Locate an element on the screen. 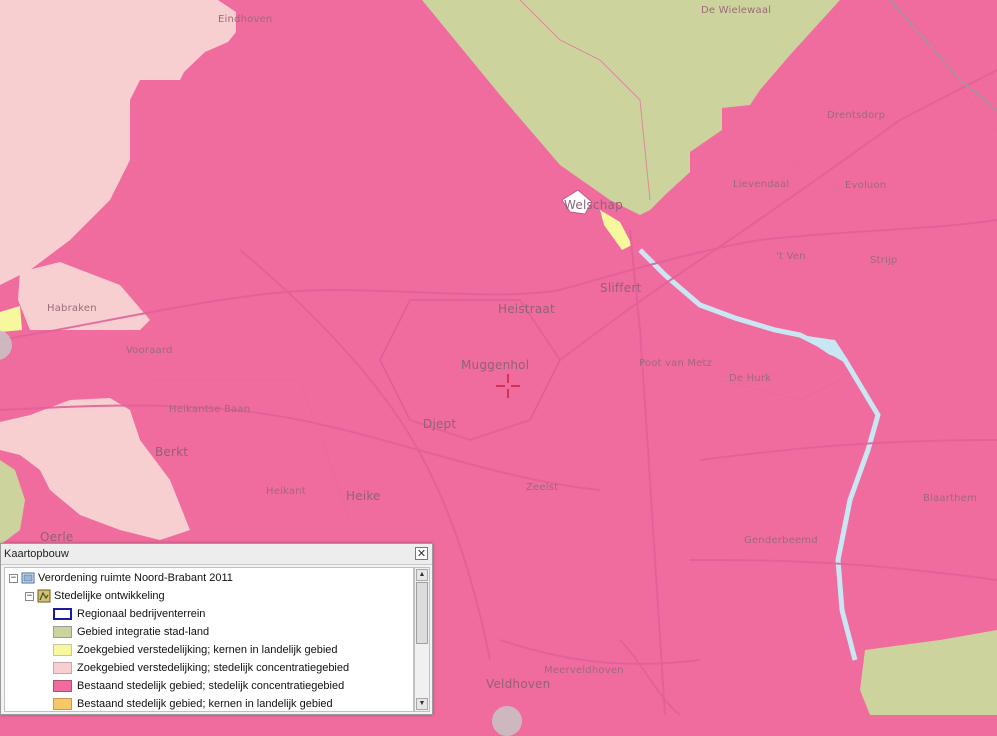 The image size is (997, 736). place-meerveldhoven: Meerveldhoven is located at coordinates (584, 670).